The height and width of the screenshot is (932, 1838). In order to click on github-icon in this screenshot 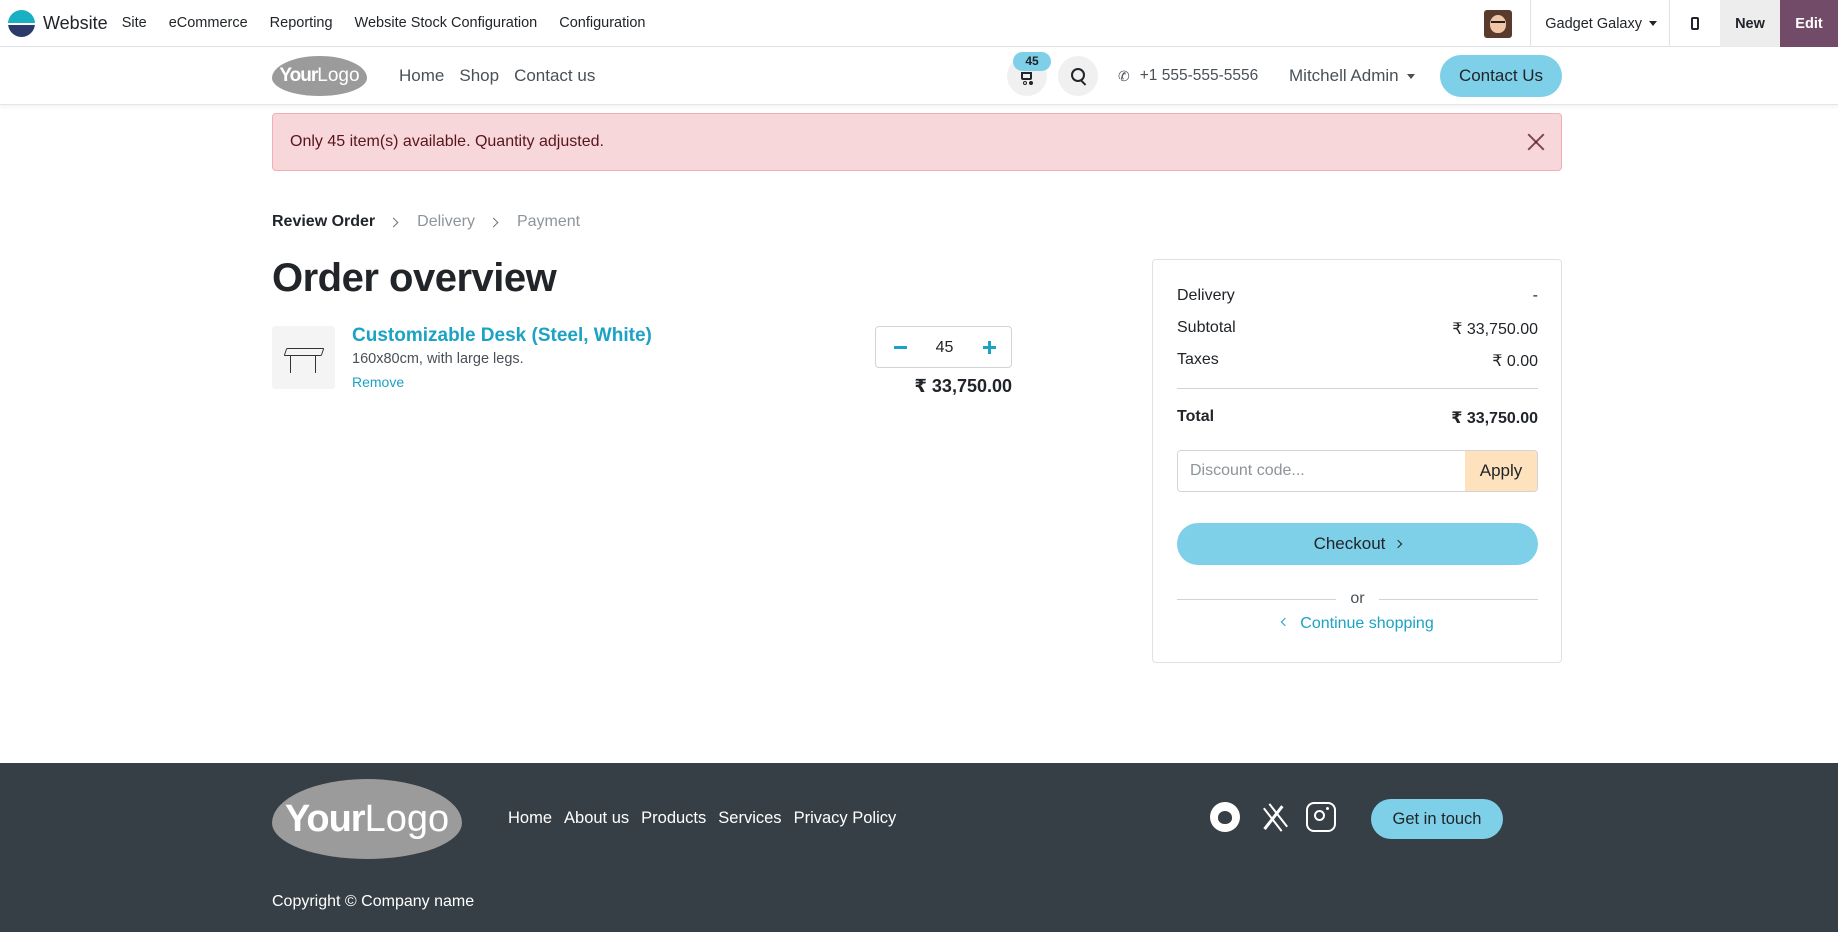, I will do `click(1225, 817)`.